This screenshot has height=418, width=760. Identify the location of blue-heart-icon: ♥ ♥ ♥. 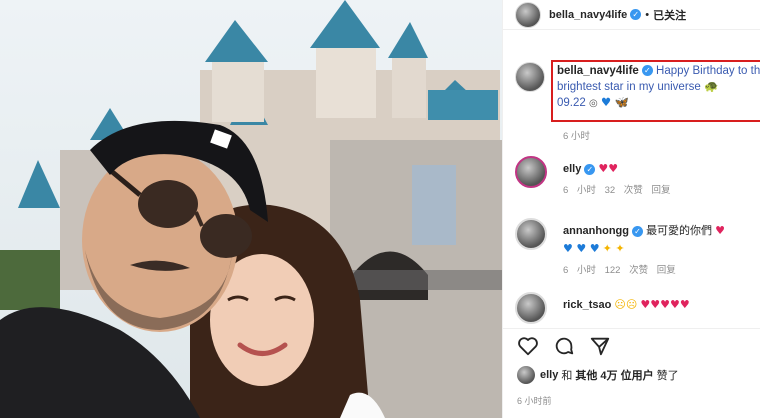
(581, 248).